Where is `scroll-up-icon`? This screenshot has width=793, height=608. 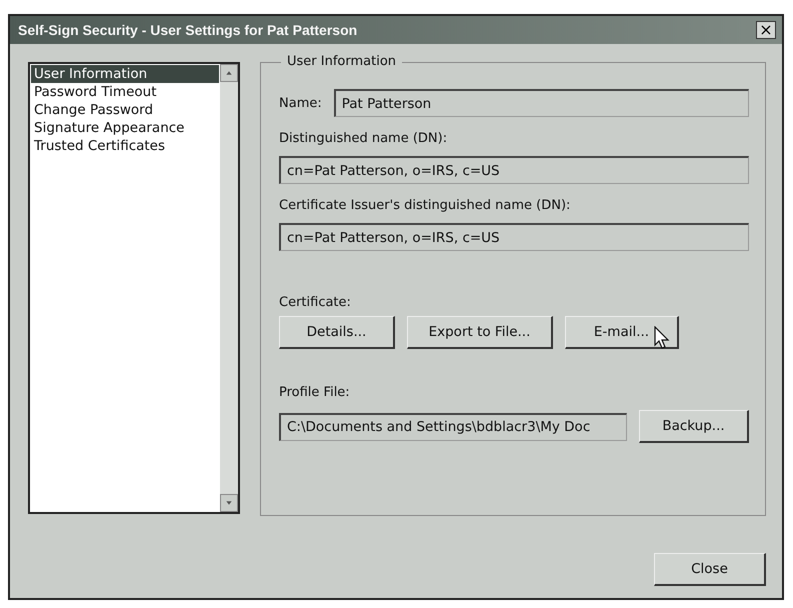 scroll-up-icon is located at coordinates (229, 73).